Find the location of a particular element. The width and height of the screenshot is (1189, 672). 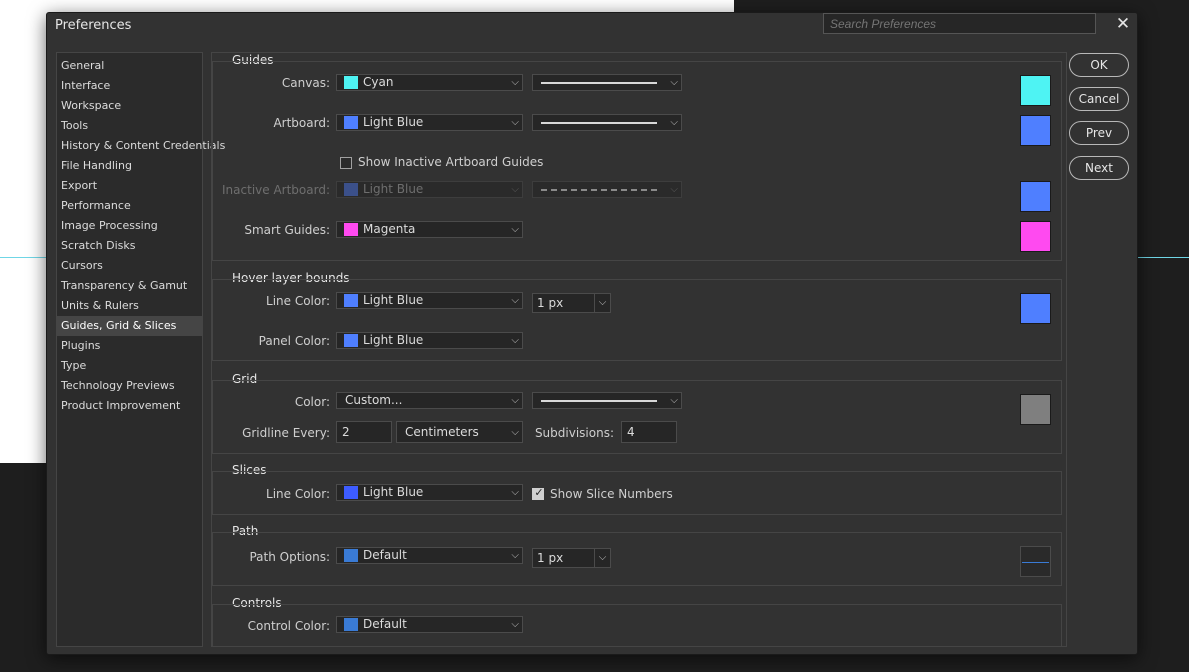

sidebar-item-image-processing: Image Processing is located at coordinates (129, 226).